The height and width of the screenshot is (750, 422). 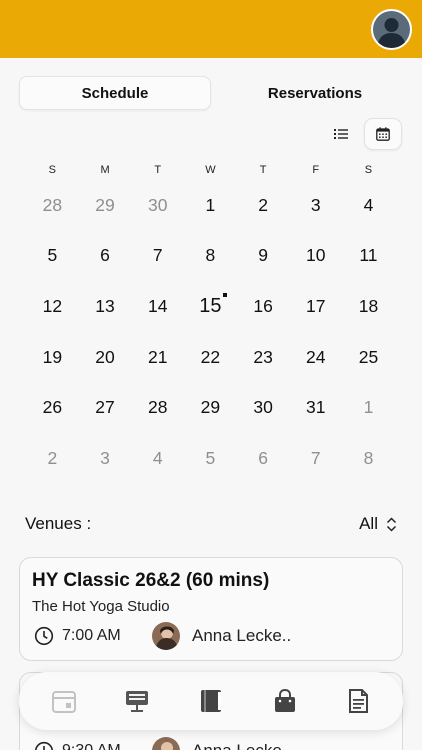 I want to click on calendar-day: 25, so click(x=368, y=357).